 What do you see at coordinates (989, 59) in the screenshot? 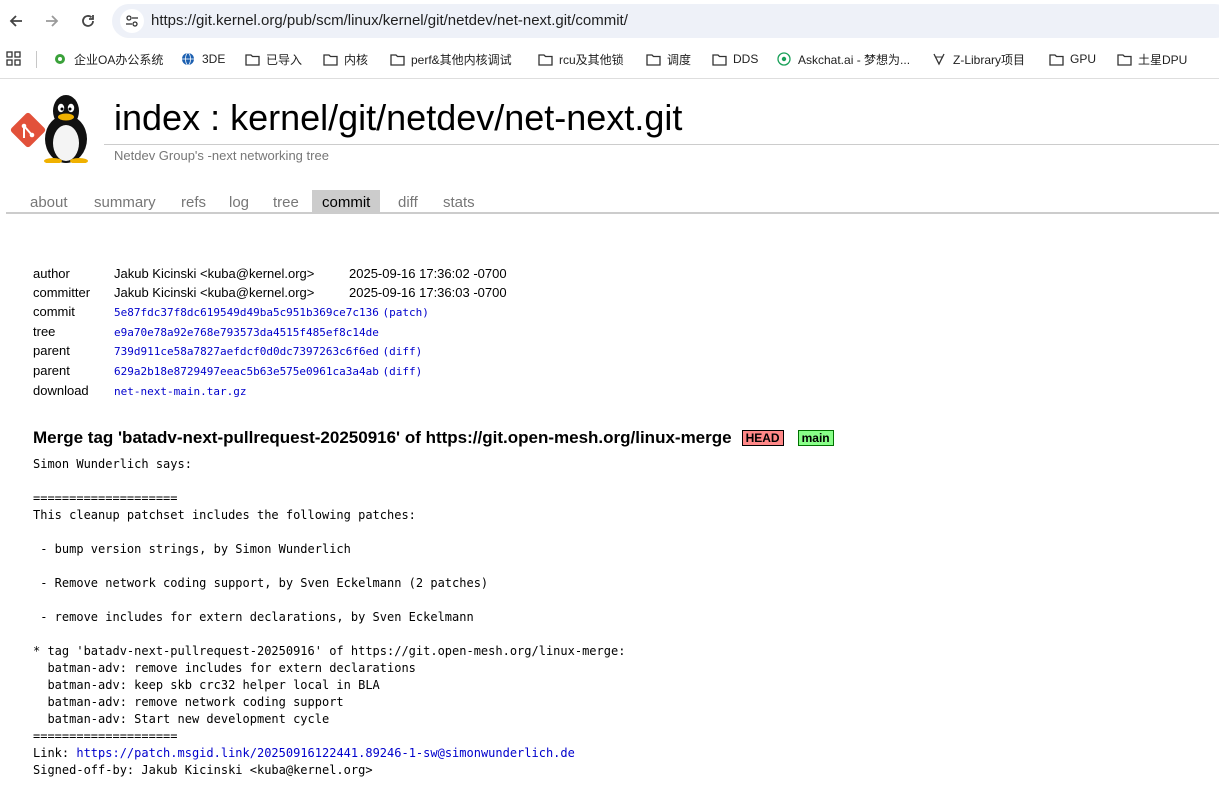
I see `bookmark-label: Z-Library项目` at bounding box center [989, 59].